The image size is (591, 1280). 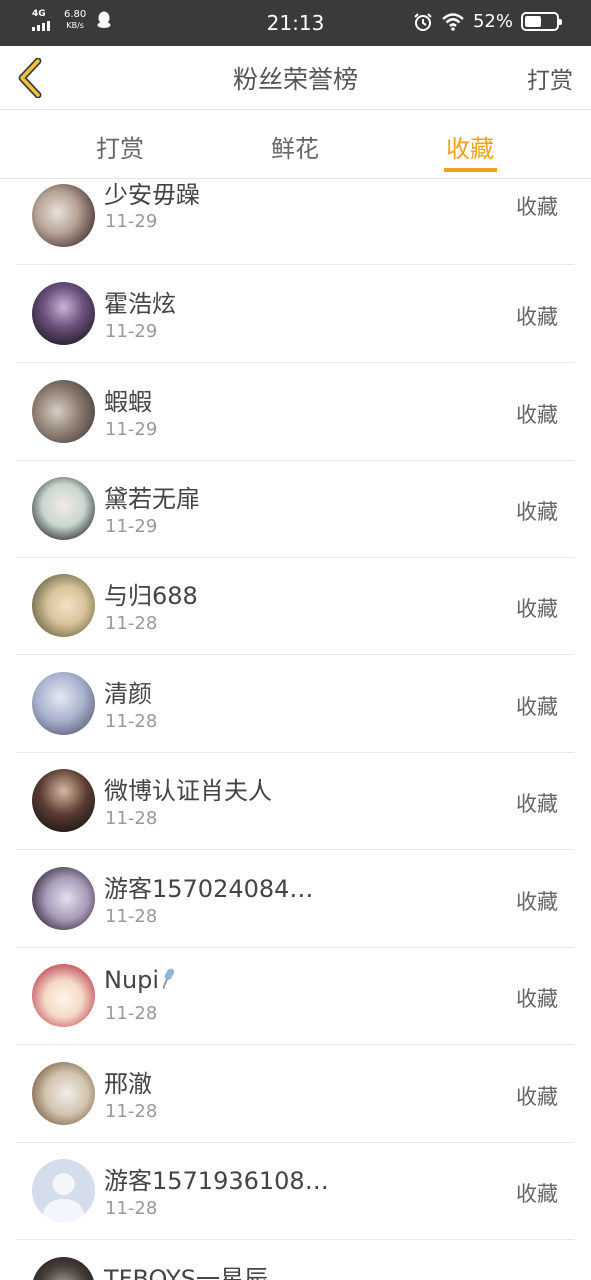 What do you see at coordinates (295, 509) in the screenshot?
I see `list-item: 黛若无扉 11-29 收藏` at bounding box center [295, 509].